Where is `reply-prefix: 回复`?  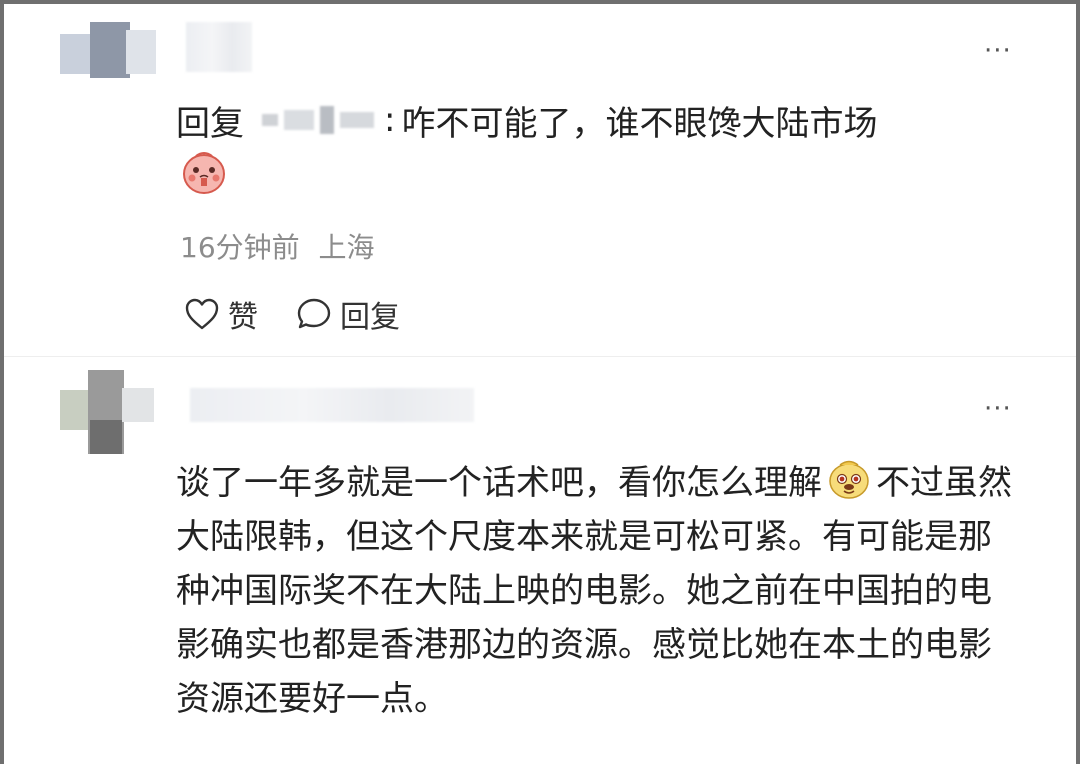
reply-prefix: 回复 is located at coordinates (210, 123).